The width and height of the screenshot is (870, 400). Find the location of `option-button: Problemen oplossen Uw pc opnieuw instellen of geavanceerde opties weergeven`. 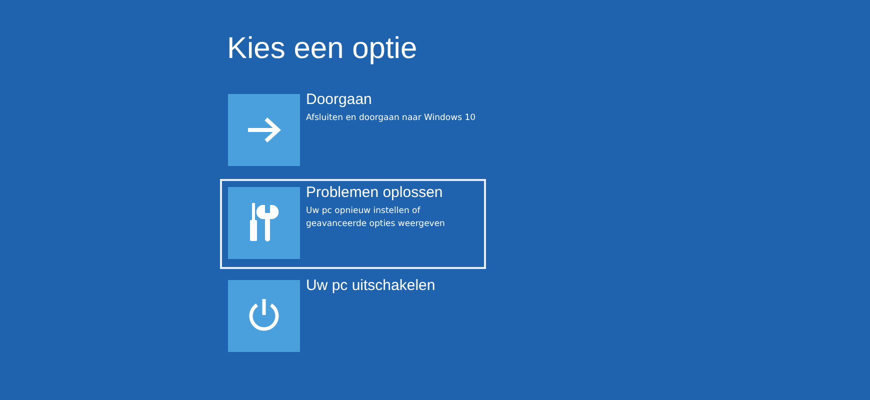

option-button: Problemen oplossen Uw pc opnieuw instellen of geavanceerde opties weergeven is located at coordinates (353, 224).